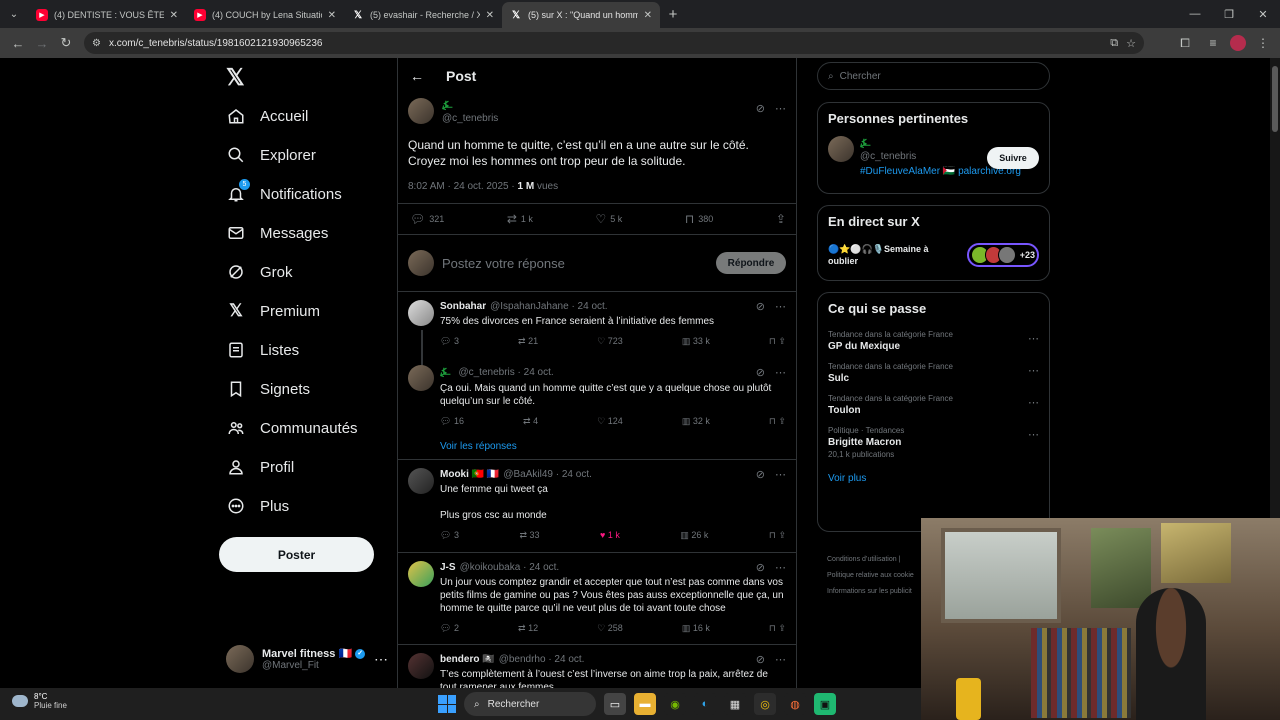 This screenshot has width=1280, height=720. Describe the element at coordinates (265, 15) in the screenshot. I see `browser-tab: ▶ (4) COUCH by Lena Situations ✕` at that location.